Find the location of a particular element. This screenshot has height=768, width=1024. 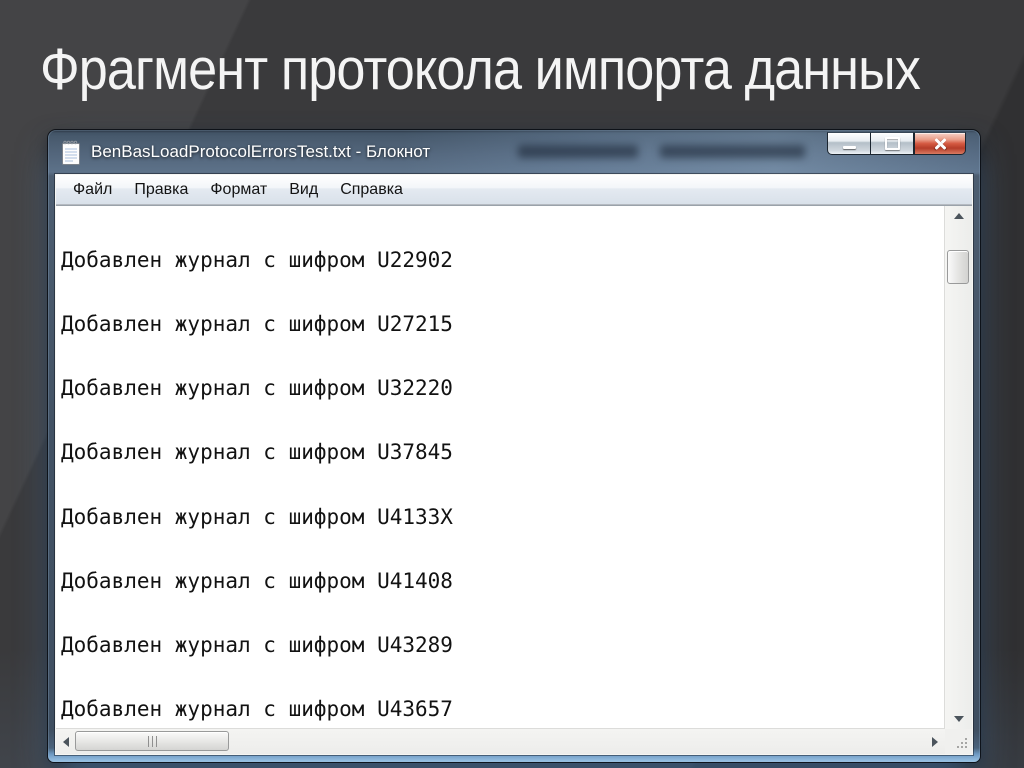

arrow-left-icon is located at coordinates (66, 741).